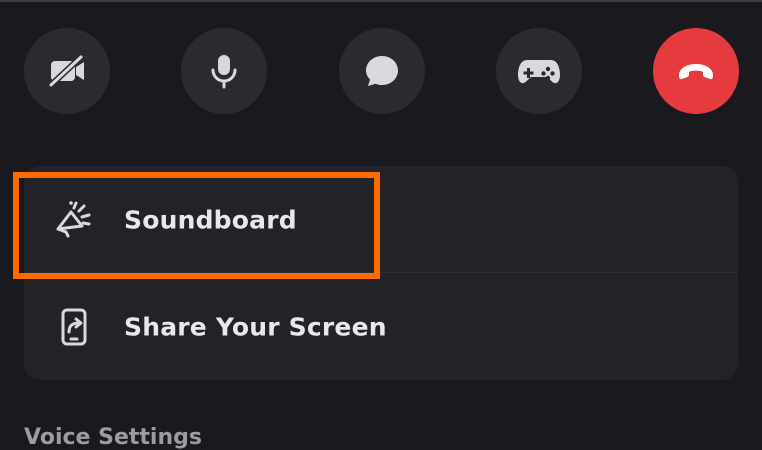 The width and height of the screenshot is (762, 450). Describe the element at coordinates (74, 327) in the screenshot. I see `share-screen-icon` at that location.